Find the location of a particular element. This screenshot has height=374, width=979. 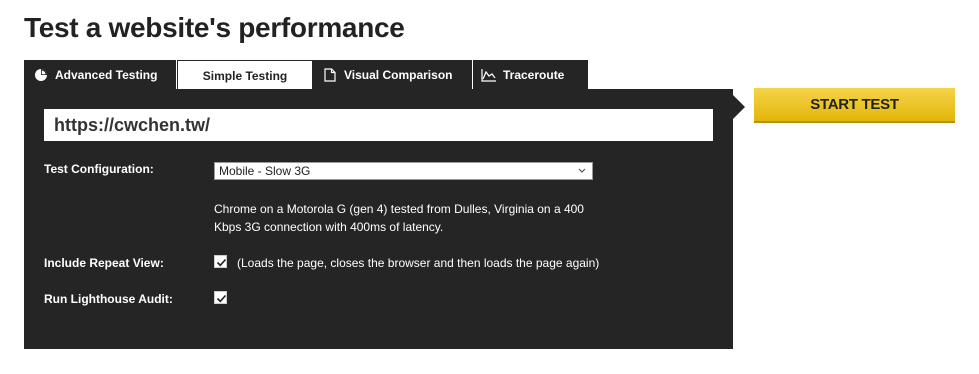

tab-simple-testing: Simple Testing is located at coordinates (245, 75).